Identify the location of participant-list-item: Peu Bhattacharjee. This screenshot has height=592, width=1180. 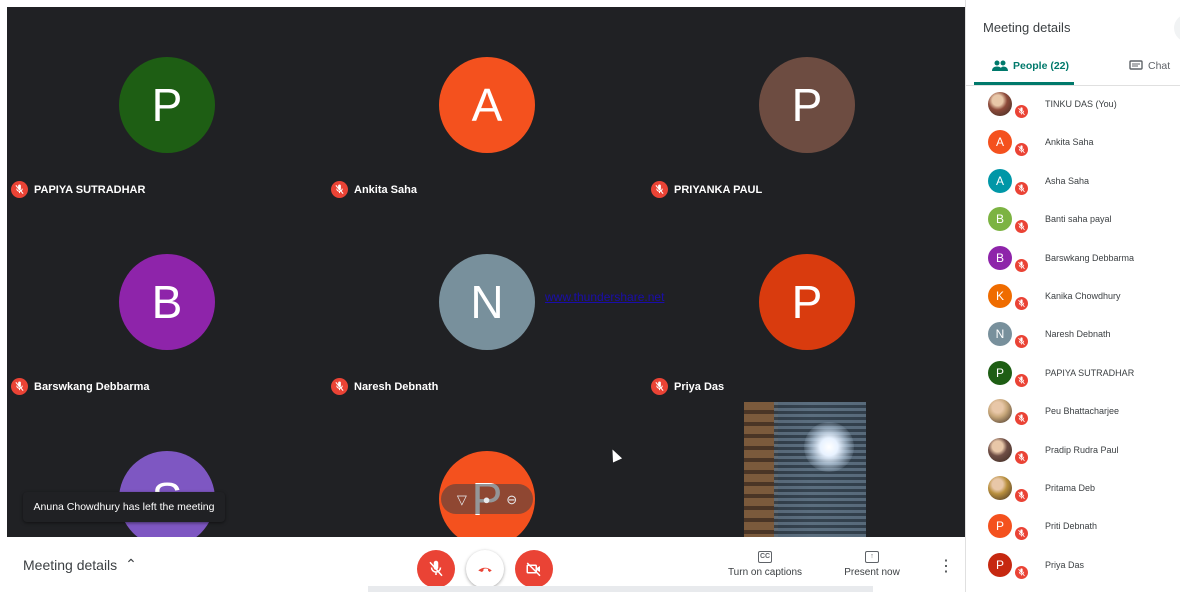
(1073, 412).